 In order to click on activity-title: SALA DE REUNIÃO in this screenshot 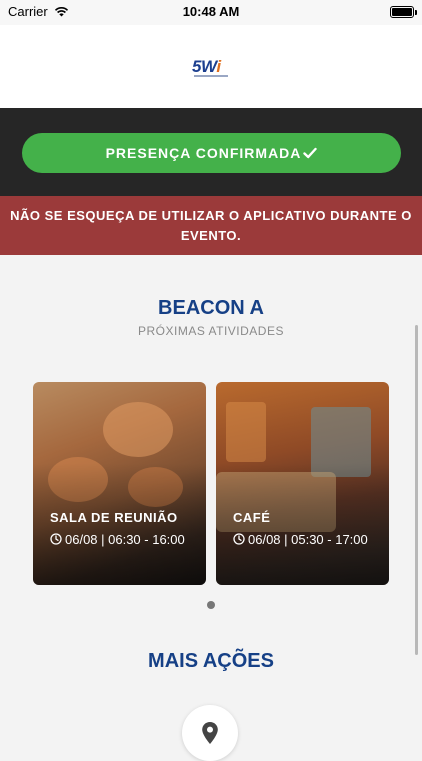, I will do `click(114, 517)`.